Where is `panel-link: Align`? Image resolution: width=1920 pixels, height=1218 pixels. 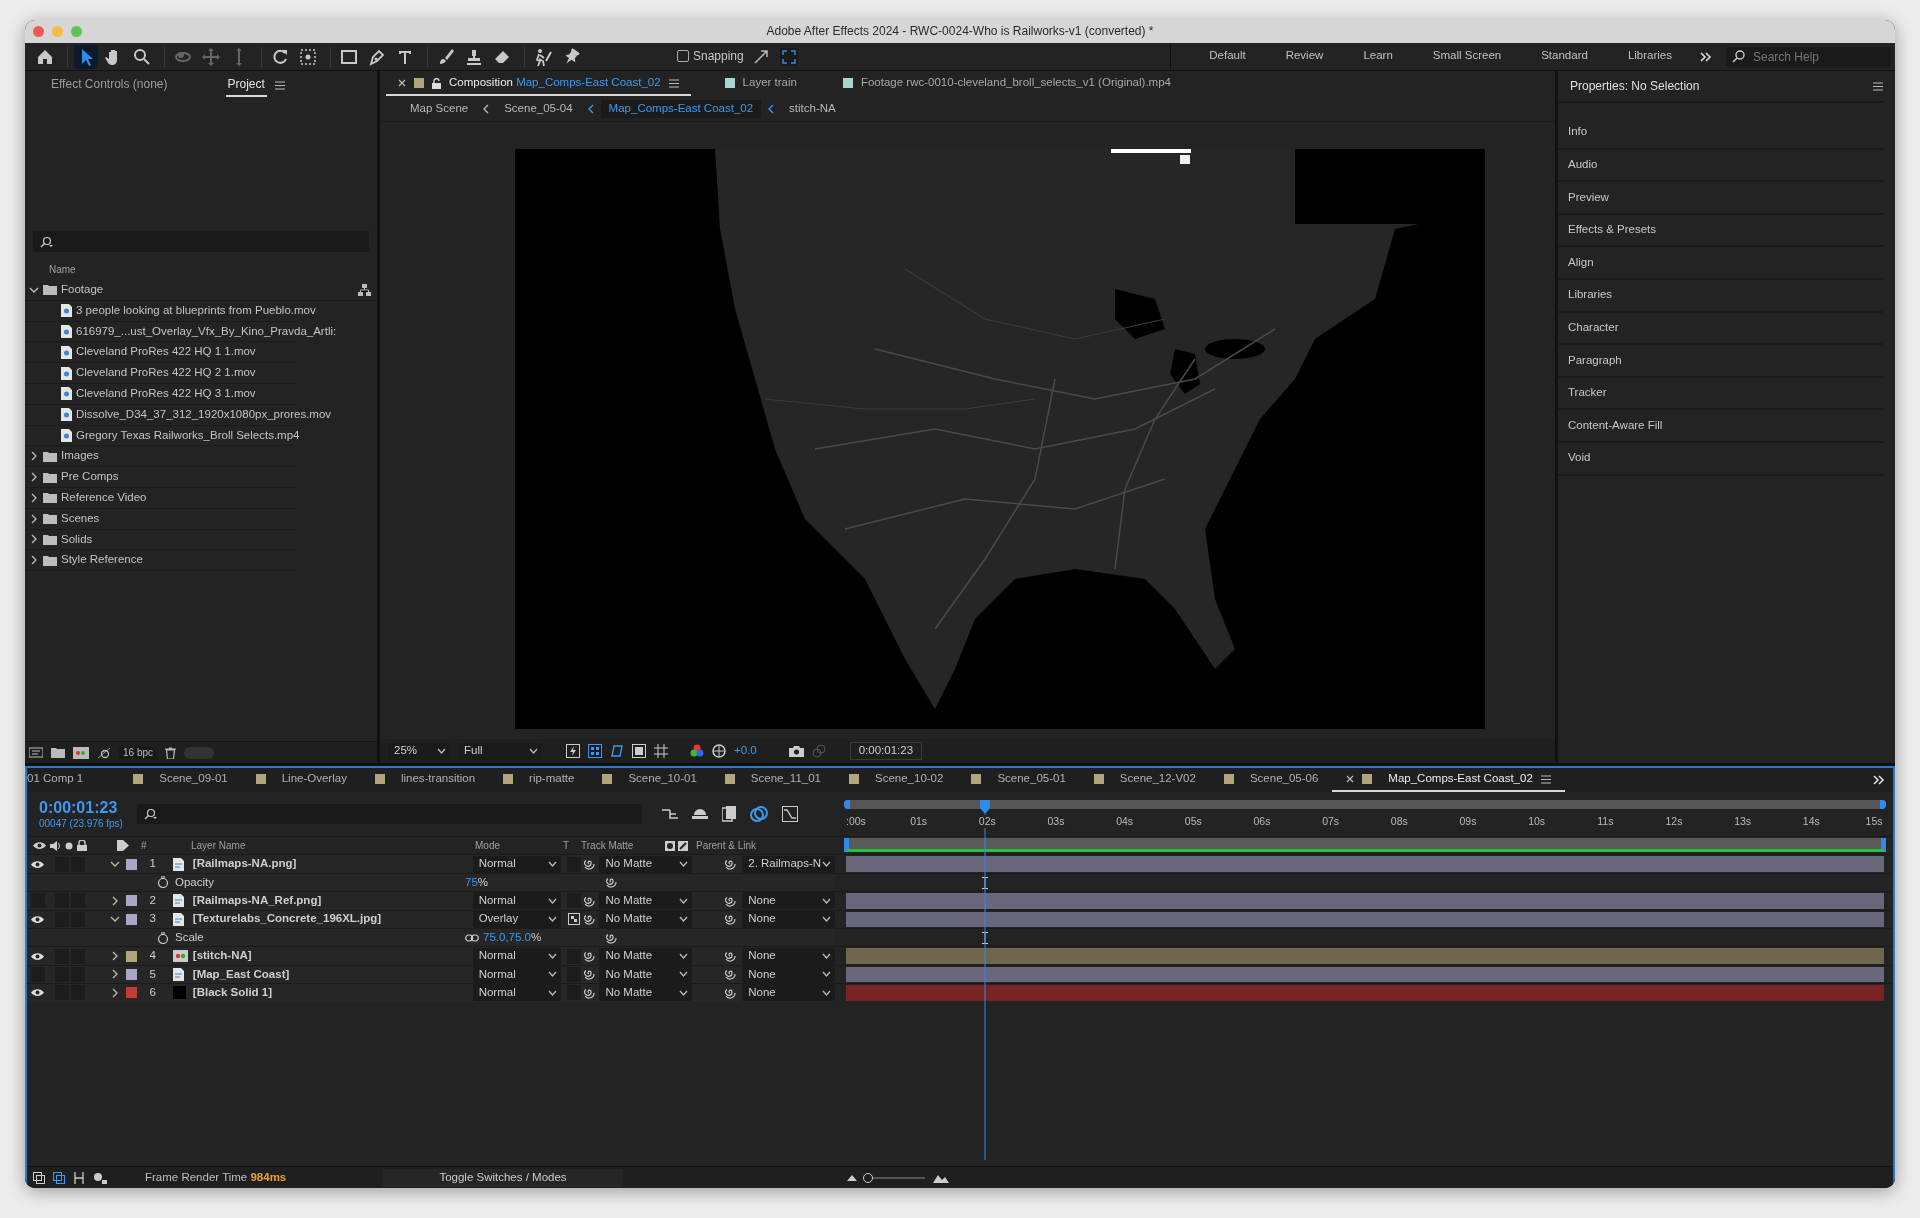
panel-link: Align is located at coordinates (1720, 263).